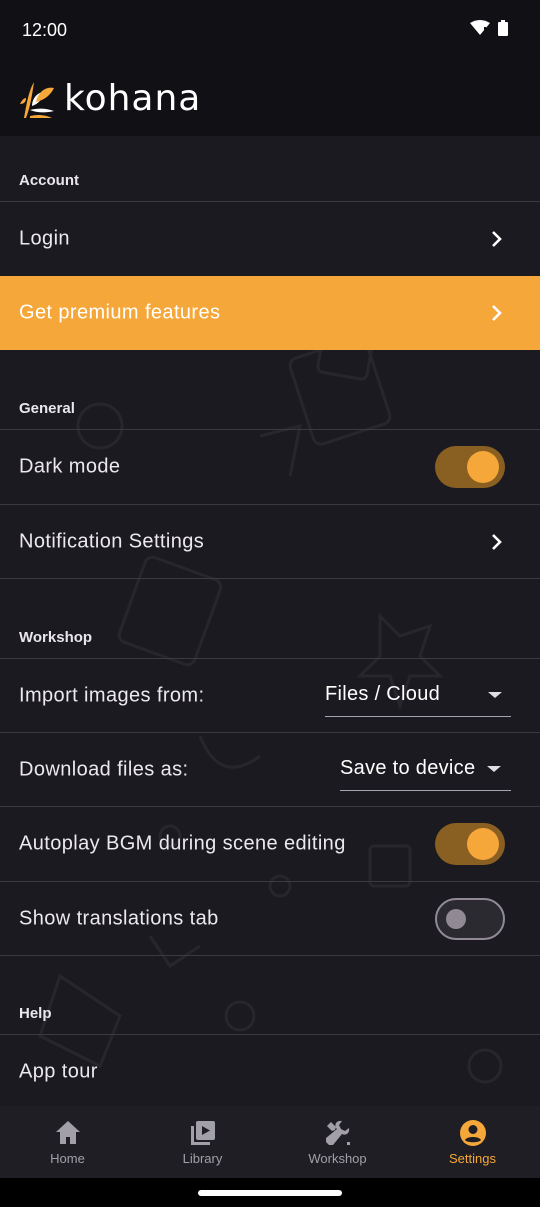 The width and height of the screenshot is (540, 1207). I want to click on download-mode-dropdown: Save to device, so click(425, 769).